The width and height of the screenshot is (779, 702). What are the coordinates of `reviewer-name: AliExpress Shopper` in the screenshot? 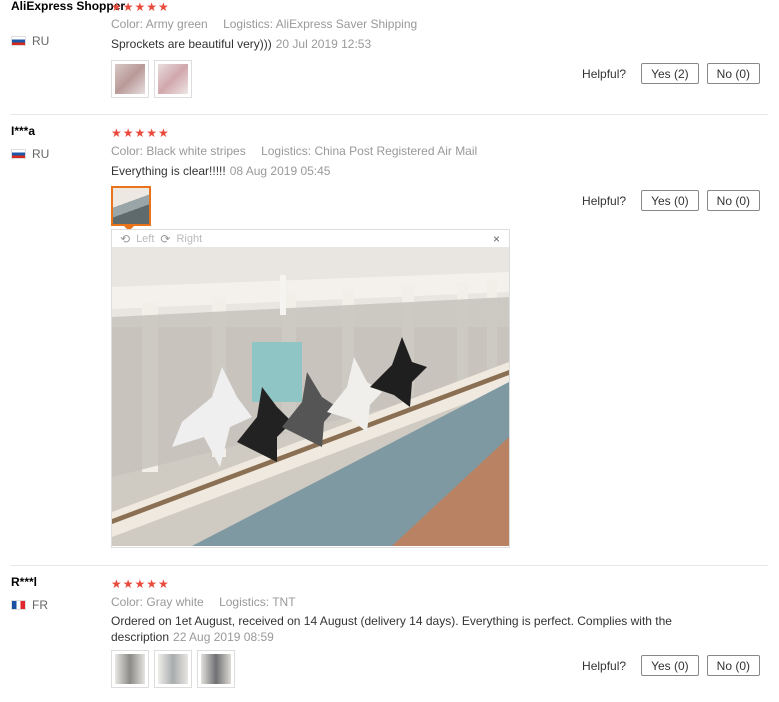 It's located at (68, 6).